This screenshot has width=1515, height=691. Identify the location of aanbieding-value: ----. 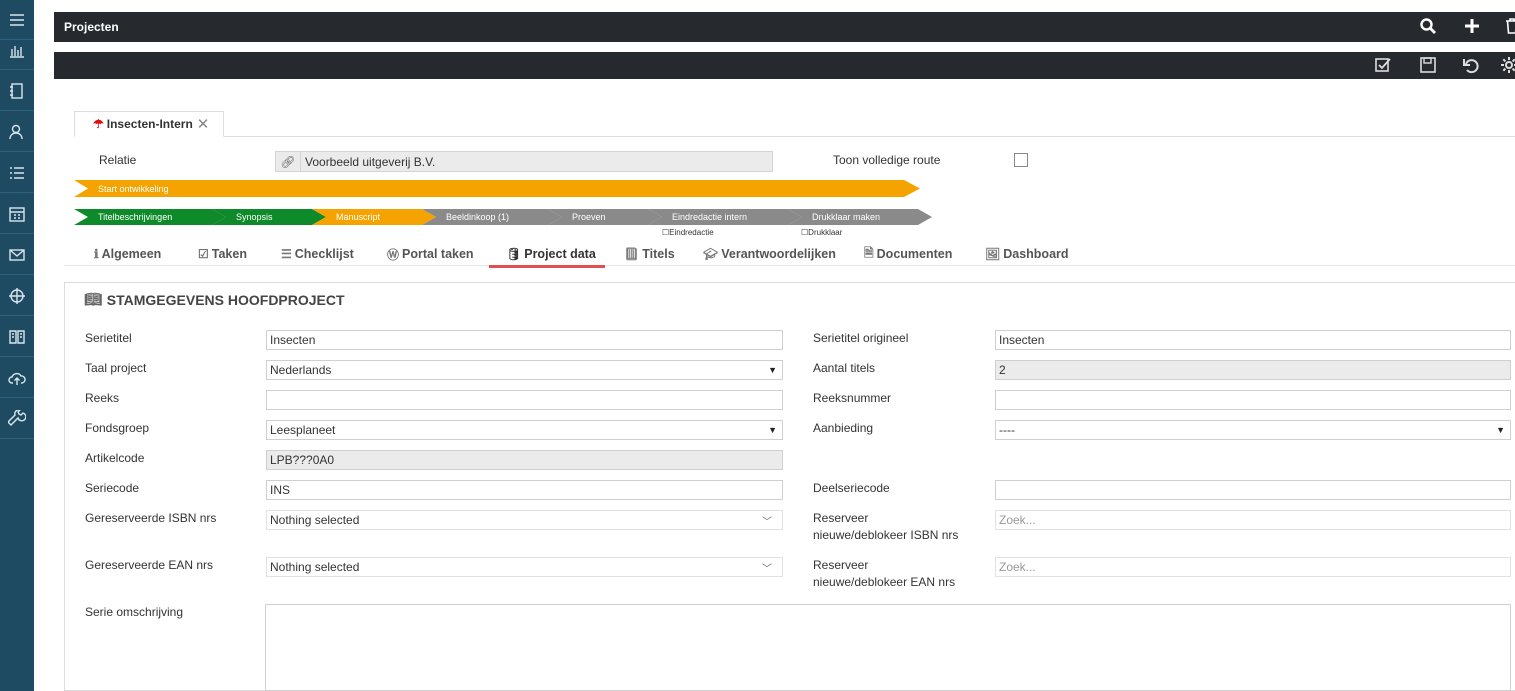
(1007, 430).